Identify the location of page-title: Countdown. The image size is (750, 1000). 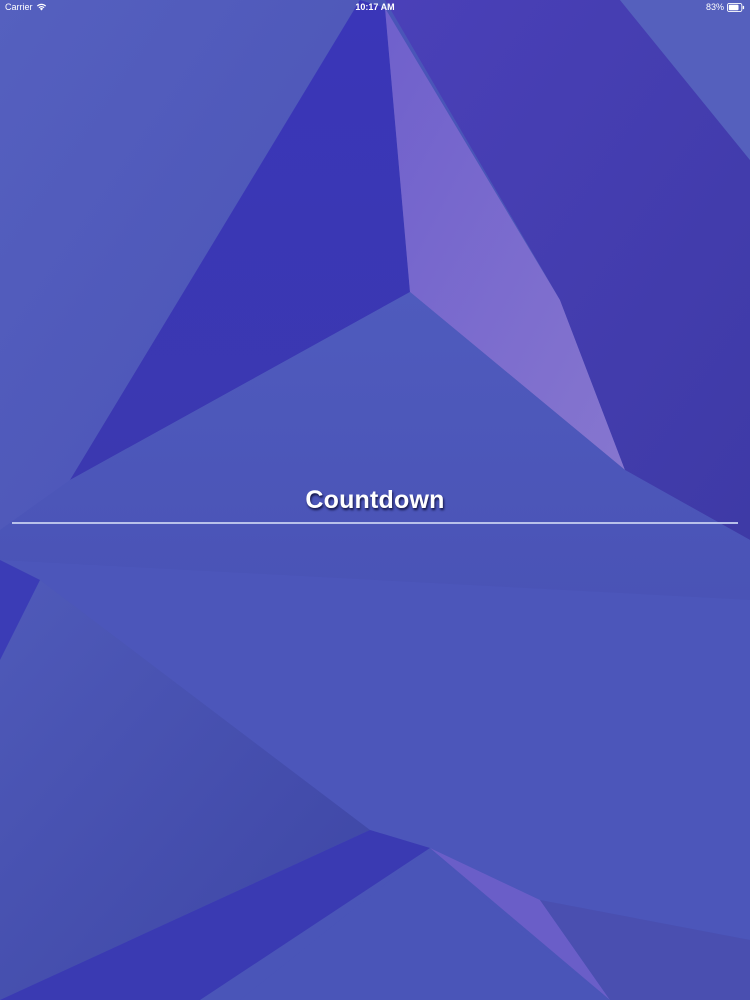
(375, 500).